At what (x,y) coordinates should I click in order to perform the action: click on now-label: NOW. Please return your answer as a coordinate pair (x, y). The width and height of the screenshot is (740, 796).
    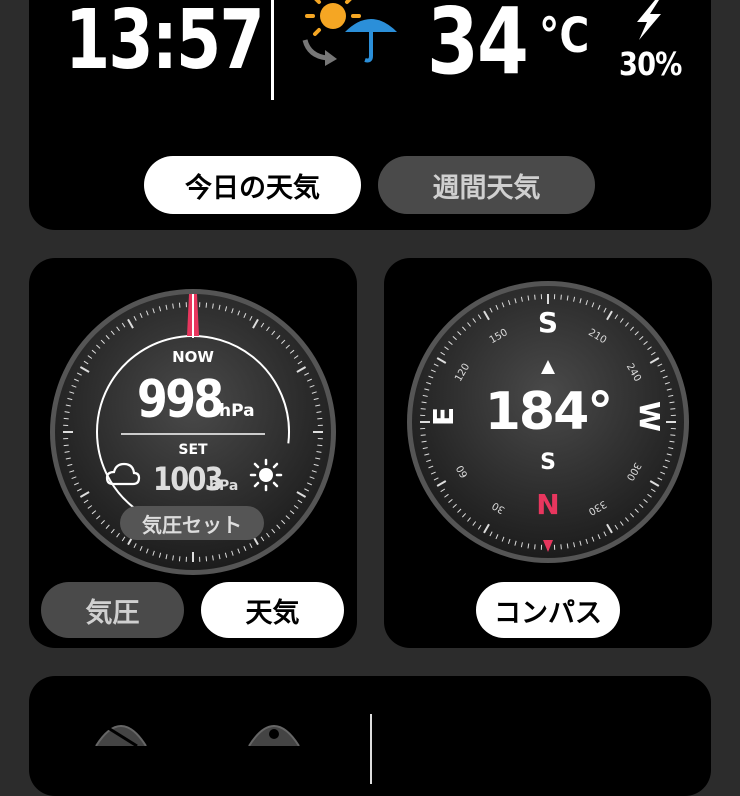
    Looking at the image, I should click on (193, 357).